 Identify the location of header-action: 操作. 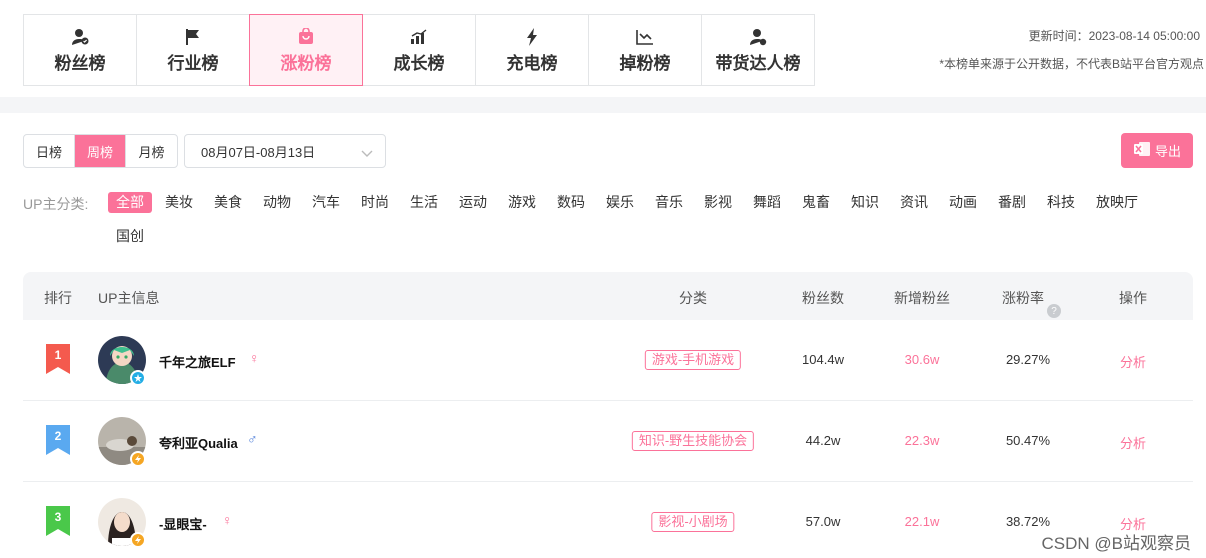
(1133, 298).